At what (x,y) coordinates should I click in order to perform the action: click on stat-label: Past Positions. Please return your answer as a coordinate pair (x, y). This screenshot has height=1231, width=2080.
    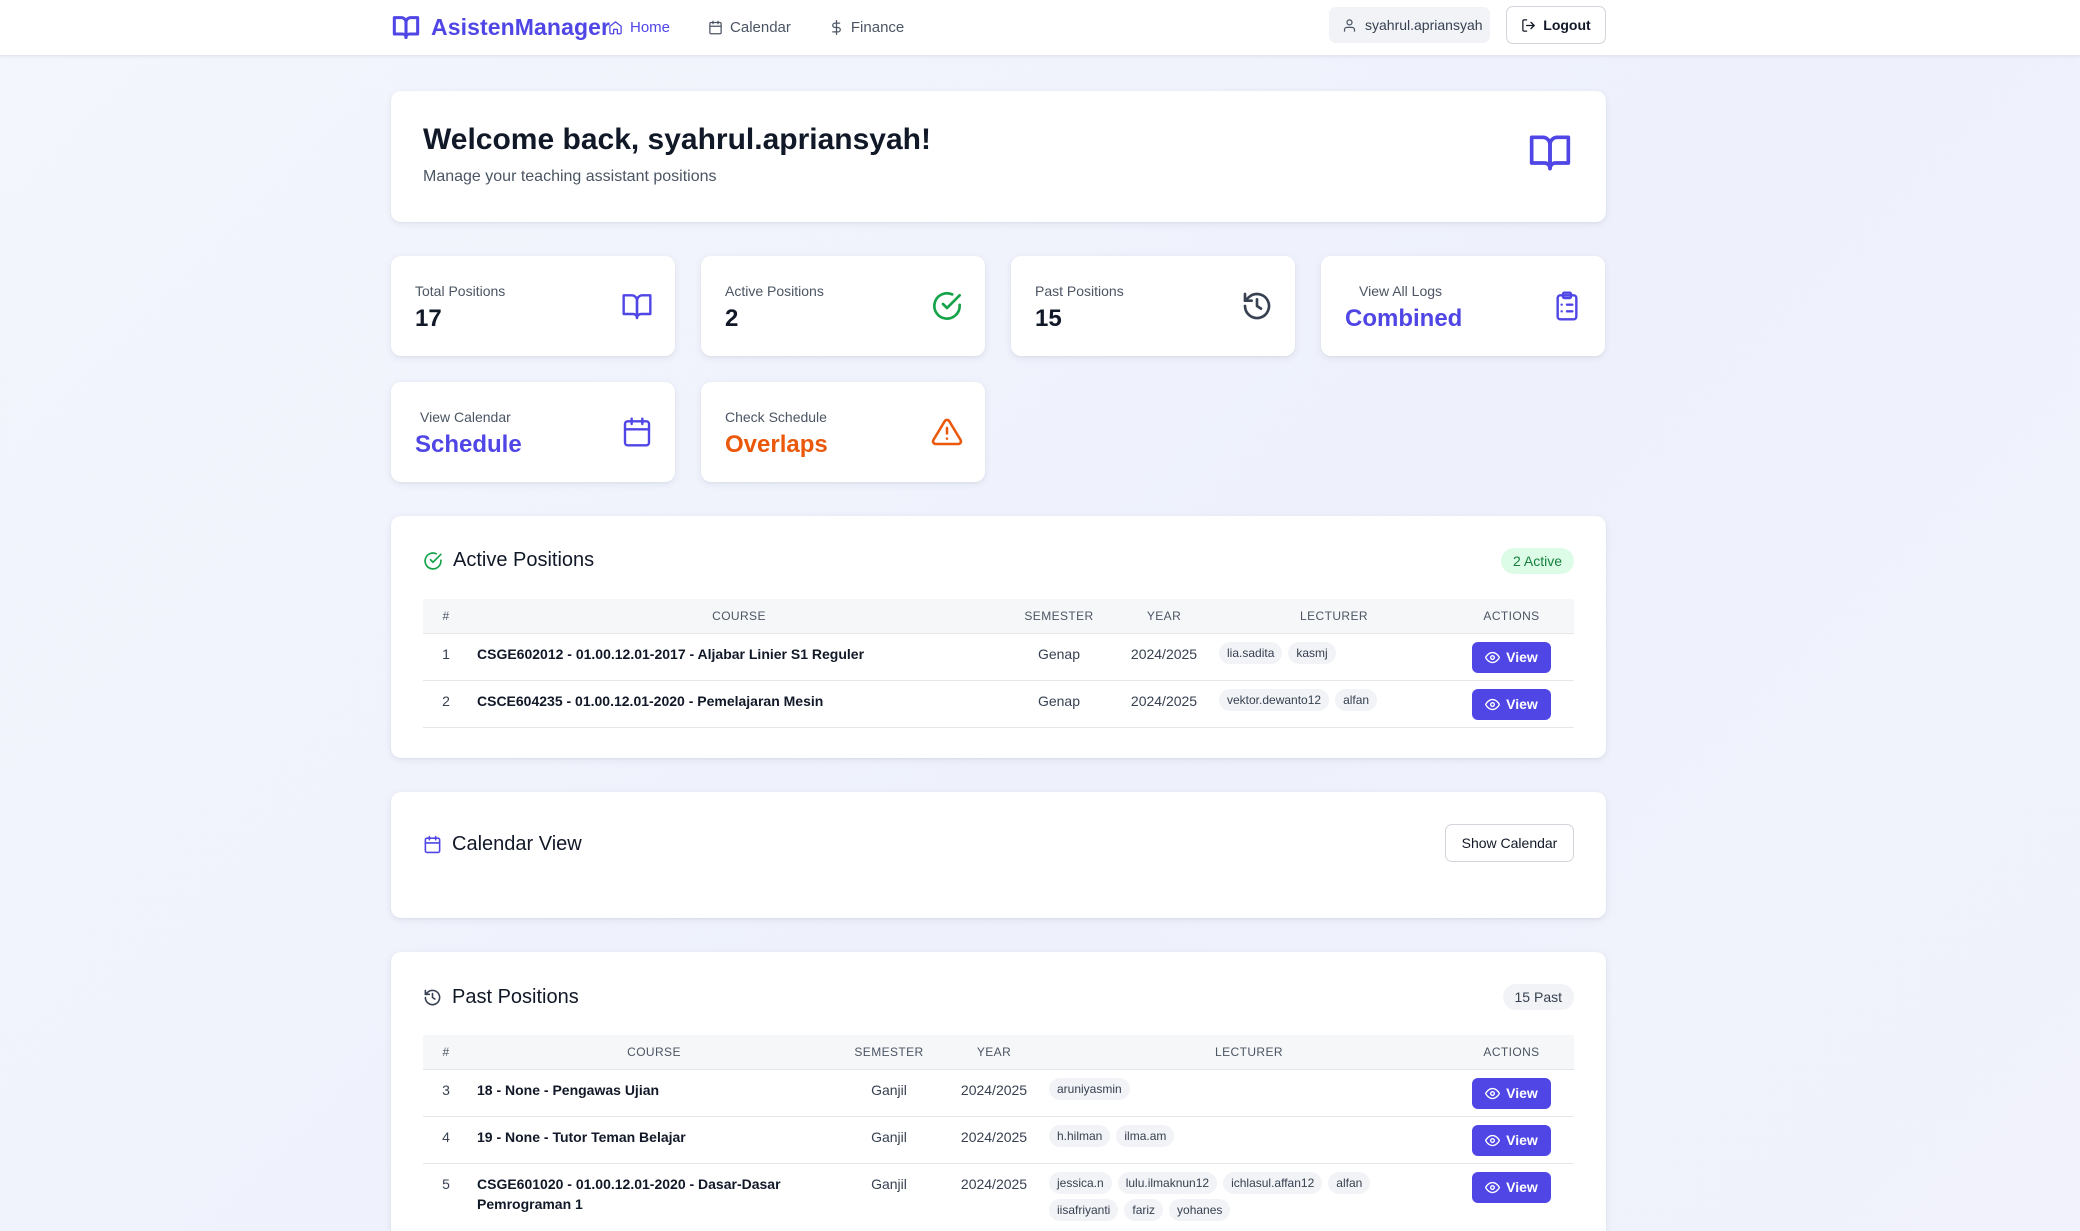
    Looking at the image, I should click on (1079, 291).